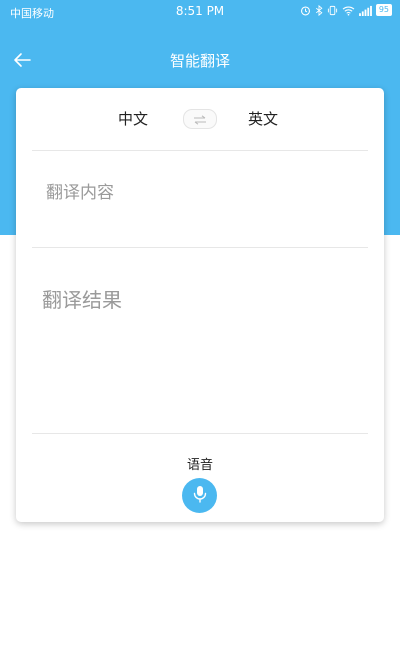 The width and height of the screenshot is (400, 666). I want to click on voice-input-button, so click(199, 495).